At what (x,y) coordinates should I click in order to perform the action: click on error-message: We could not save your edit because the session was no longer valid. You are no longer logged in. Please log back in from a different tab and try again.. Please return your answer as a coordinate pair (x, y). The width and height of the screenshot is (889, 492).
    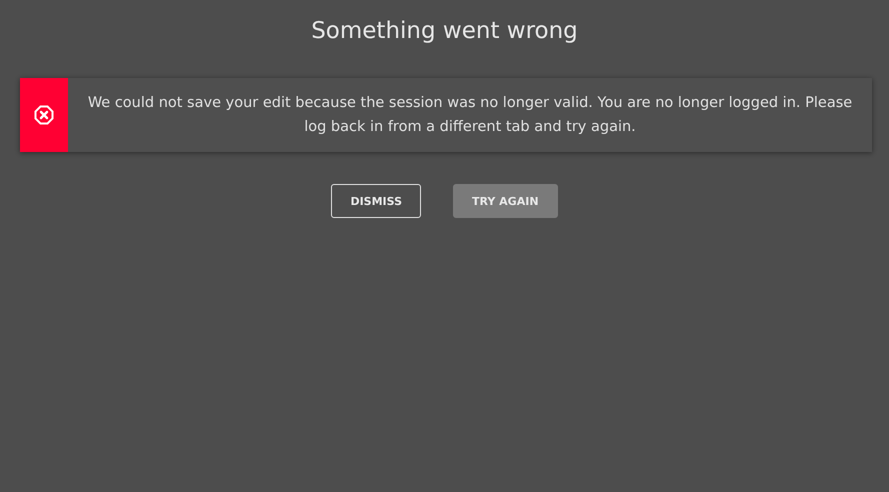
    Looking at the image, I should click on (470, 115).